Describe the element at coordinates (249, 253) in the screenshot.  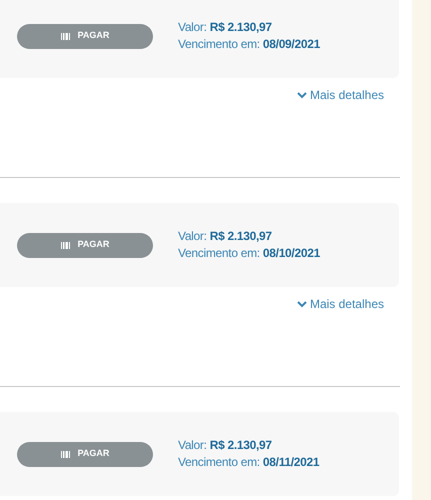
I see `due-date-text: Vencimento em: 08/10/2021` at that location.